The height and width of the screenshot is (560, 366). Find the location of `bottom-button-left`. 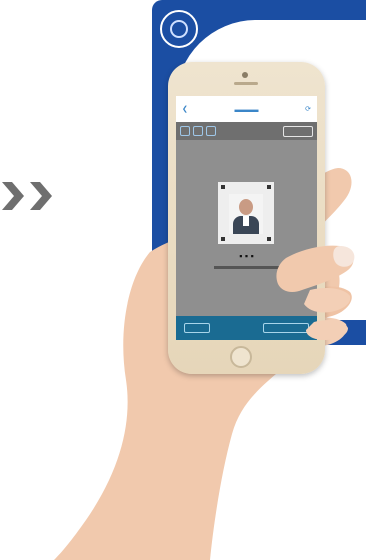

bottom-button-left is located at coordinates (197, 328).